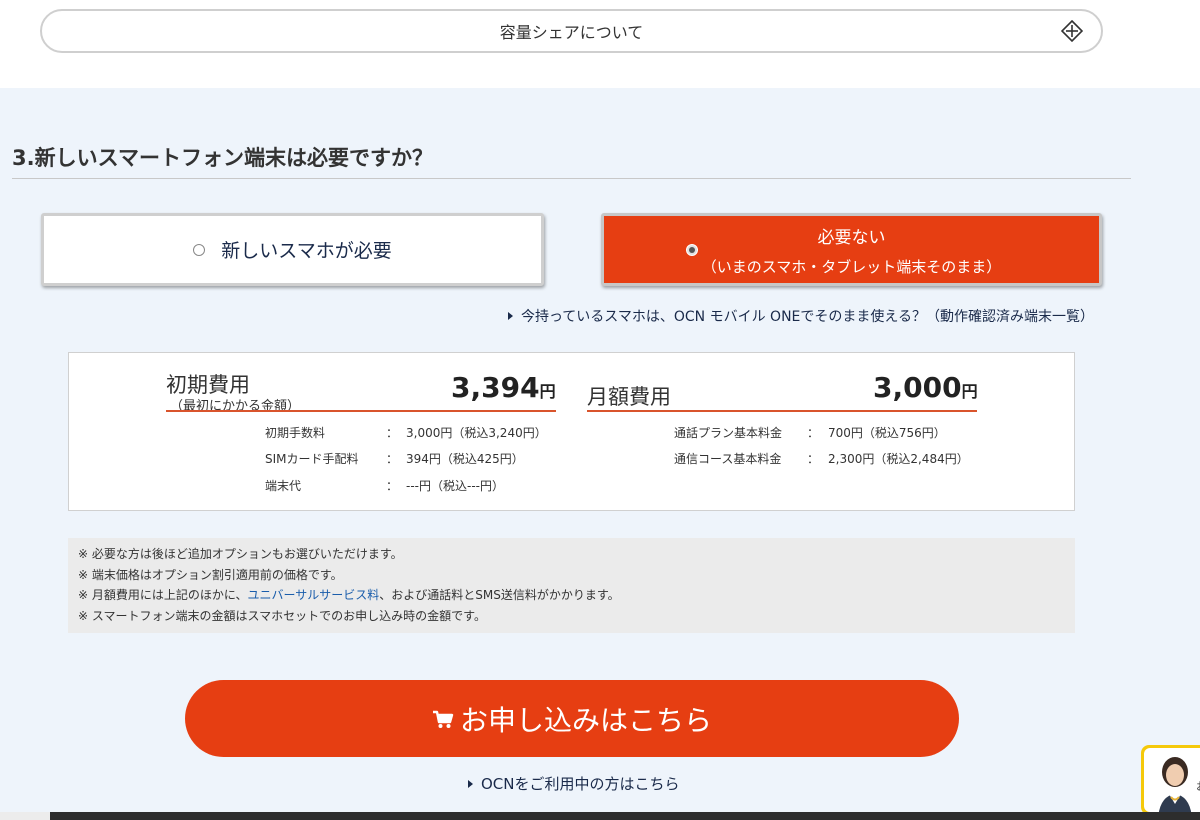 This screenshot has height=820, width=1200. I want to click on section-title: 3.新しいスマートフォン端末は必要ですか？, so click(222, 158).